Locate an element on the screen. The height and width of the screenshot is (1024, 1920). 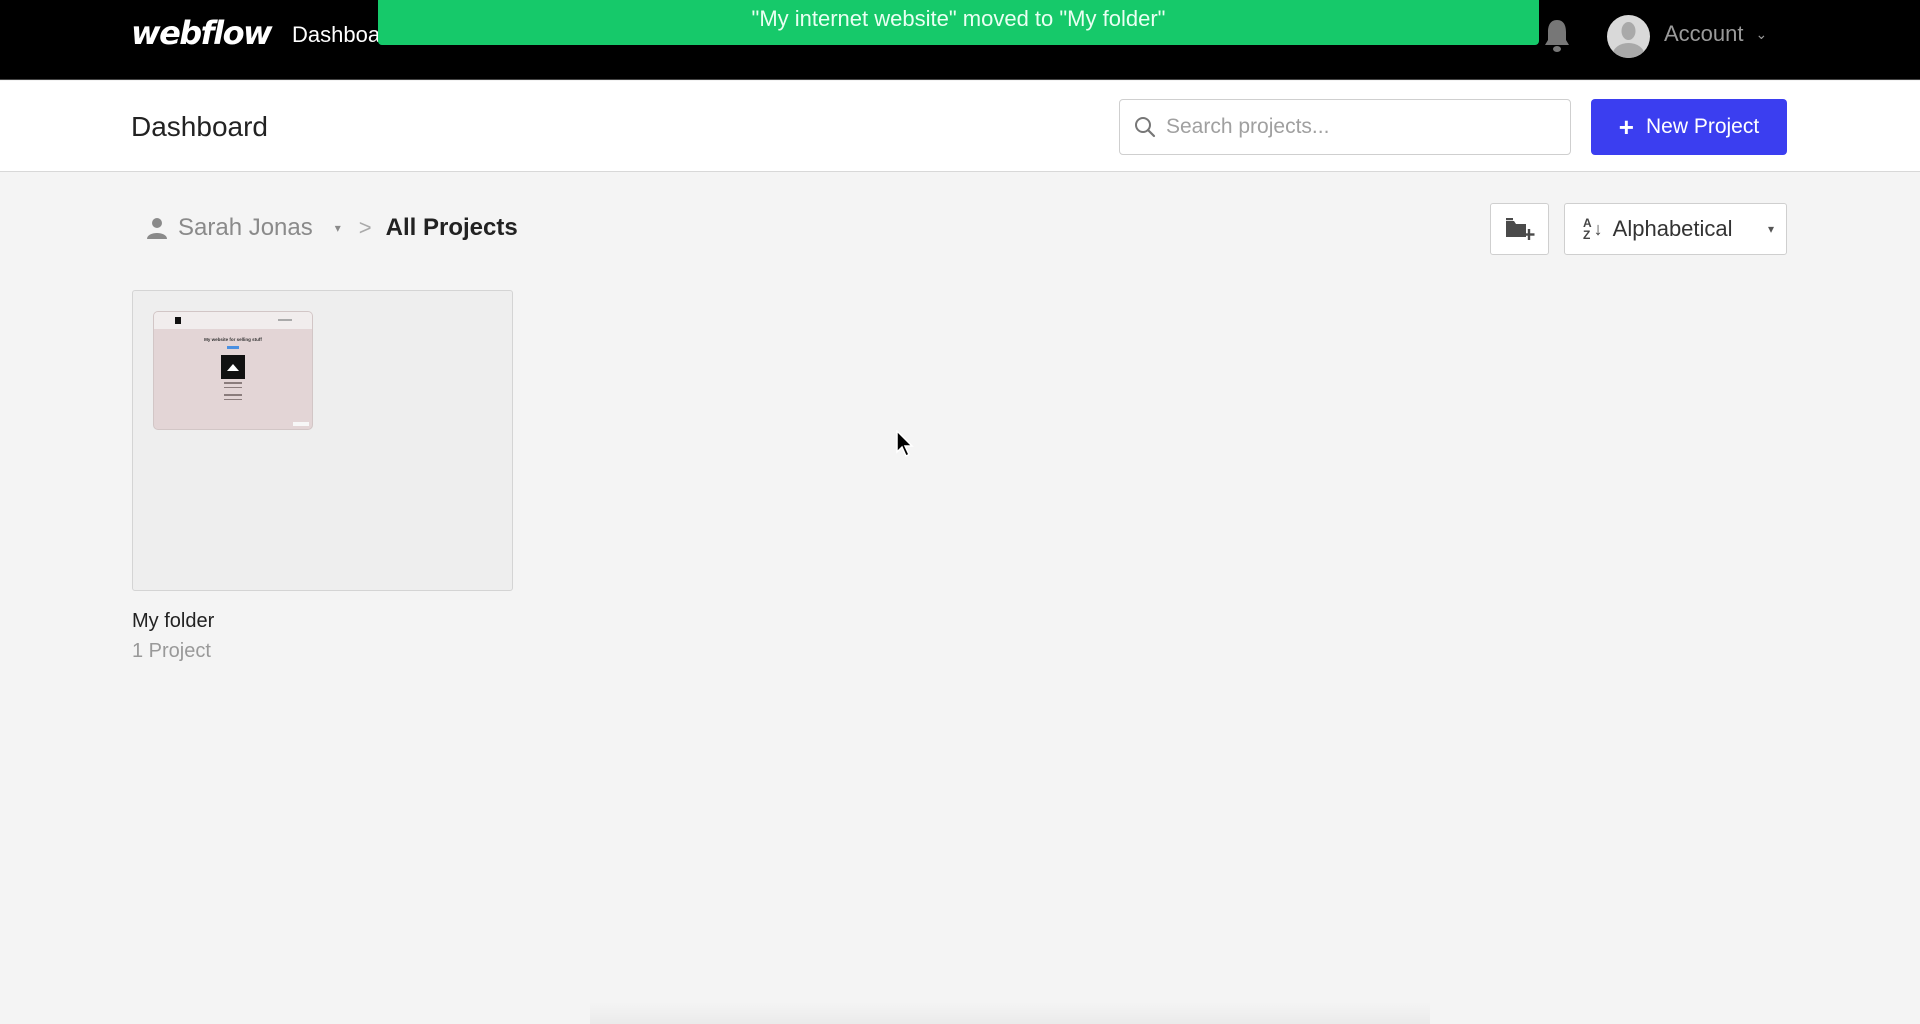
thumbnail-logo is located at coordinates (178, 320).